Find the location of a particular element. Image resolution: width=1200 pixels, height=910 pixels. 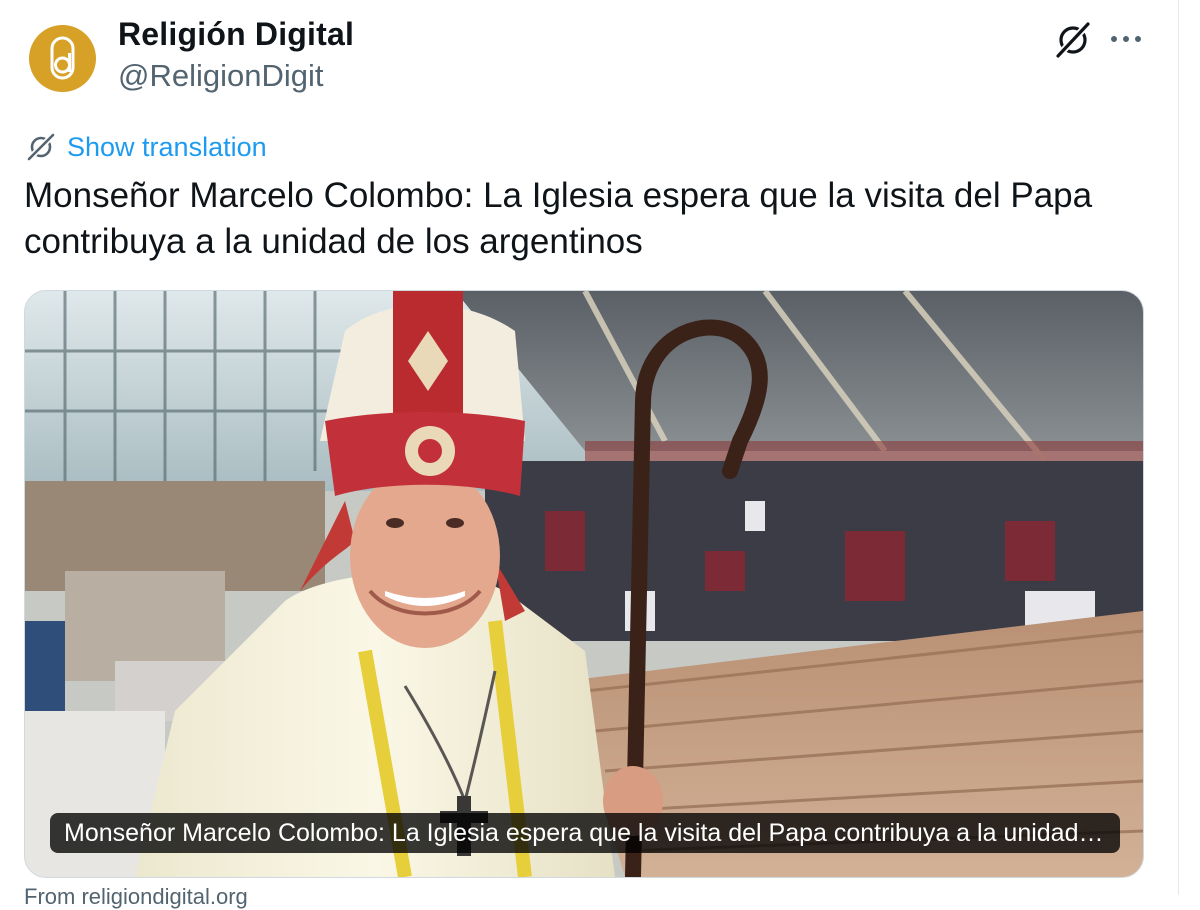

author-handle: @ReligionDigit is located at coordinates (221, 76).